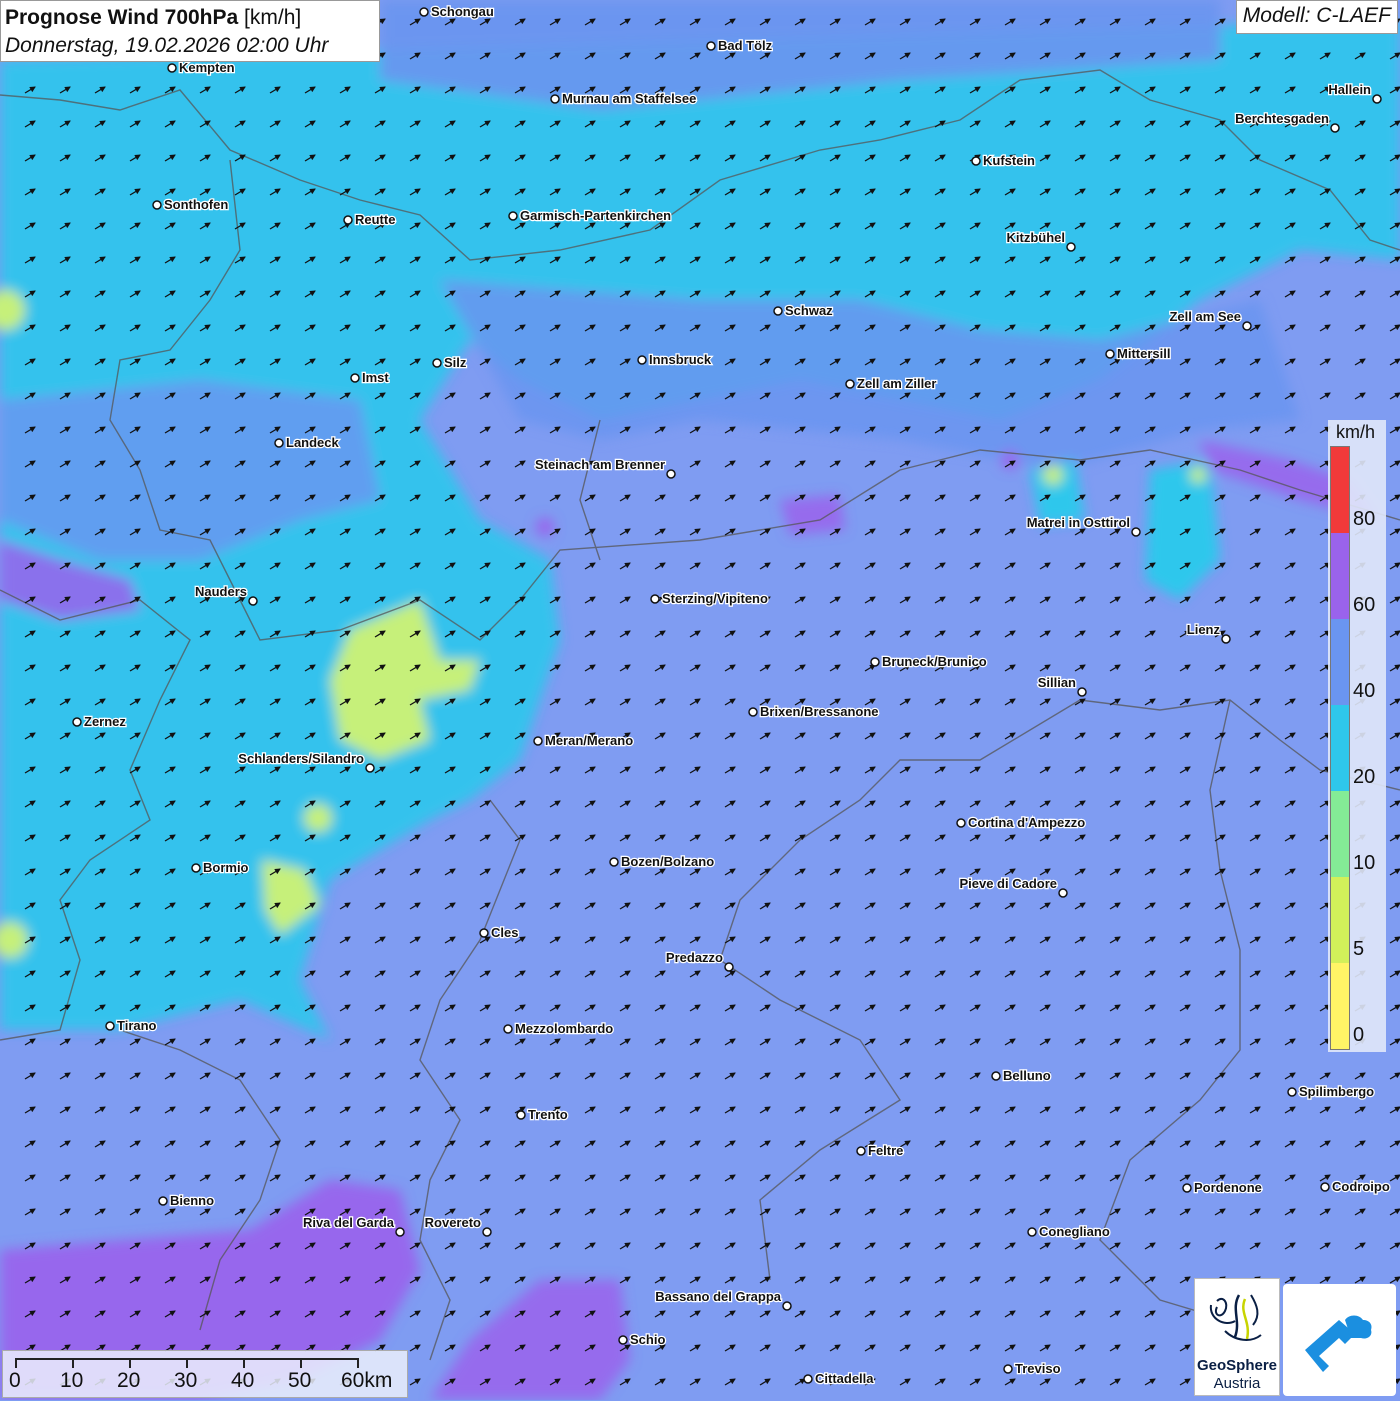 Image resolution: width=1400 pixels, height=1401 pixels. I want to click on city-label: Kempten, so click(207, 67).